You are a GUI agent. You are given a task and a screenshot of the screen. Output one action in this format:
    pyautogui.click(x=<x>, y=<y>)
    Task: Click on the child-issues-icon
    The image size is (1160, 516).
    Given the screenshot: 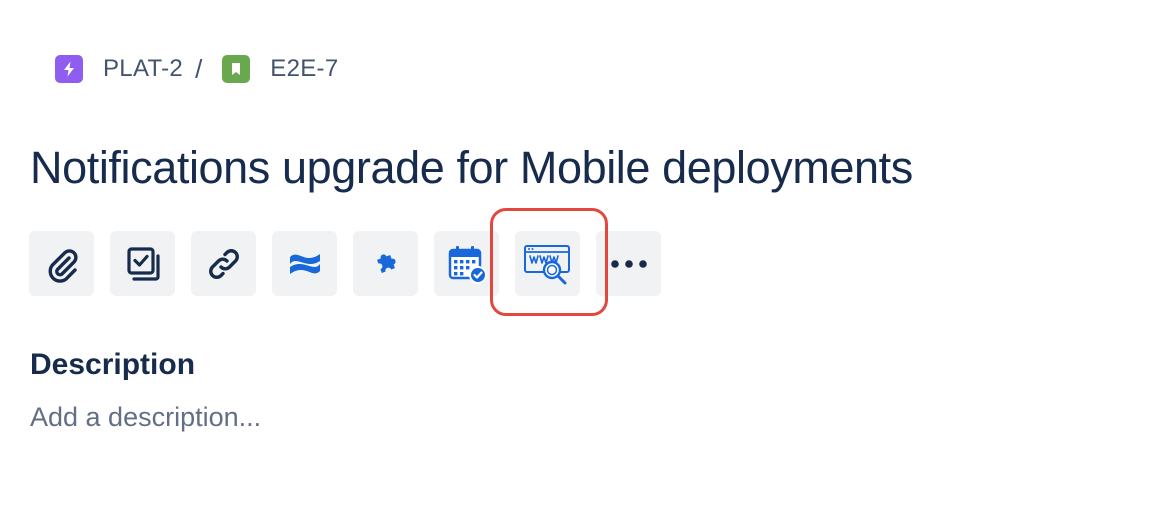 What is the action you would take?
    pyautogui.click(x=143, y=264)
    